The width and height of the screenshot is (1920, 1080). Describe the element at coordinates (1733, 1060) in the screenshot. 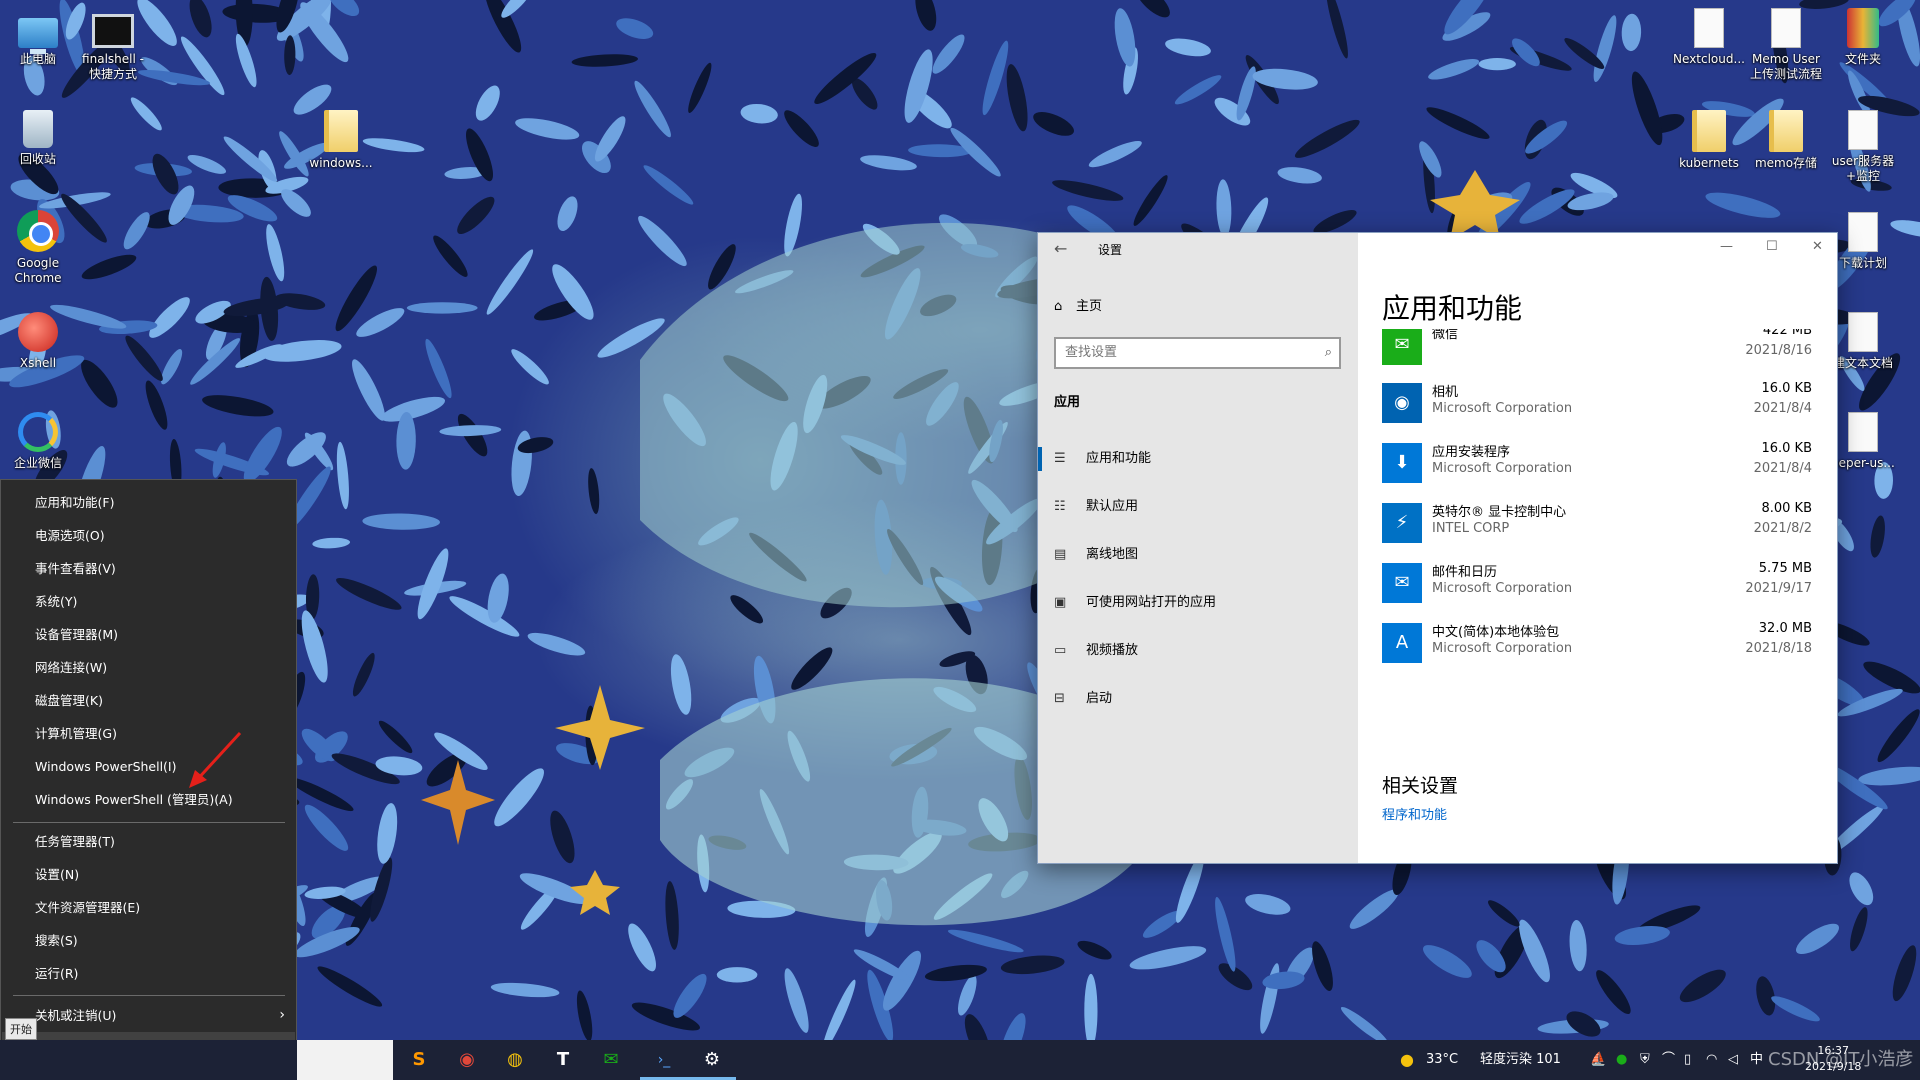

I see `volume-icon: ◁` at that location.